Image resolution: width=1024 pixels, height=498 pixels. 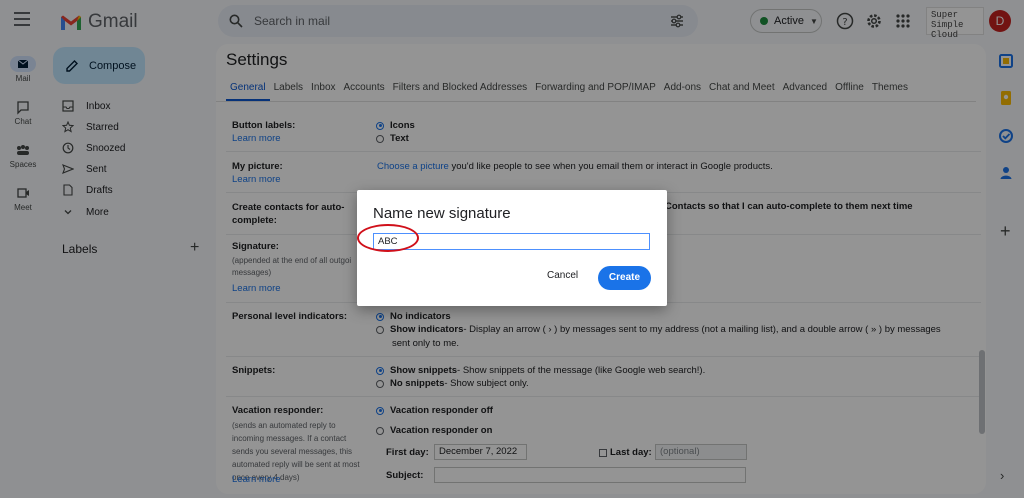 I want to click on annotation-ellipse, so click(x=388, y=238).